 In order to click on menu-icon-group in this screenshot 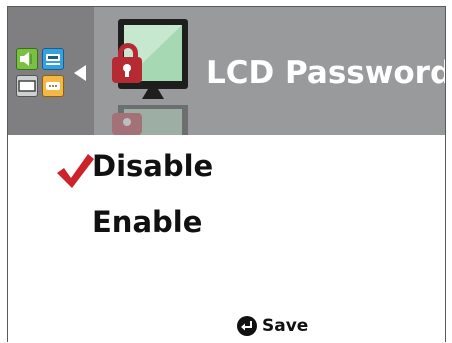, I will do `click(42, 75)`.